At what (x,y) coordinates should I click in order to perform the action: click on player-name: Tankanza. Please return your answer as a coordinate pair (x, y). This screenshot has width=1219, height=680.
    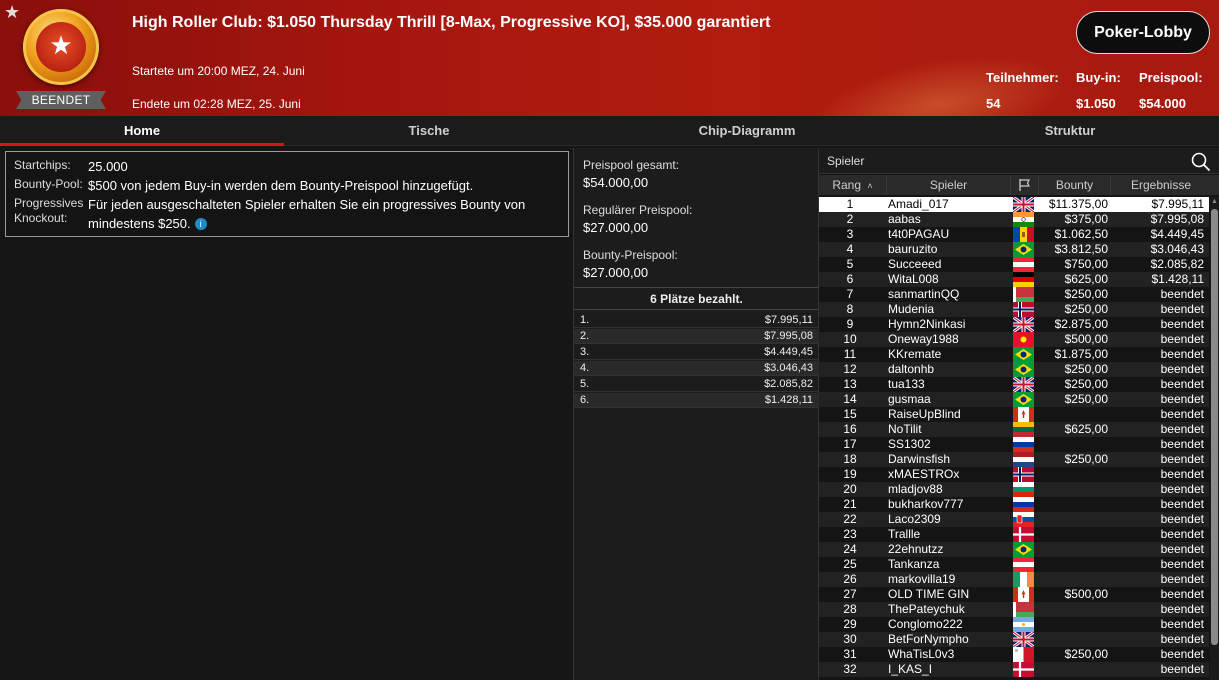
    Looking at the image, I should click on (914, 564).